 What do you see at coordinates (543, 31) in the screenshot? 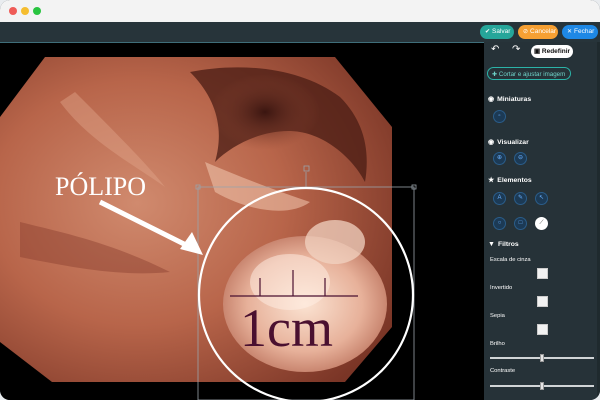
I see `cancel-label: Cancelar` at bounding box center [543, 31].